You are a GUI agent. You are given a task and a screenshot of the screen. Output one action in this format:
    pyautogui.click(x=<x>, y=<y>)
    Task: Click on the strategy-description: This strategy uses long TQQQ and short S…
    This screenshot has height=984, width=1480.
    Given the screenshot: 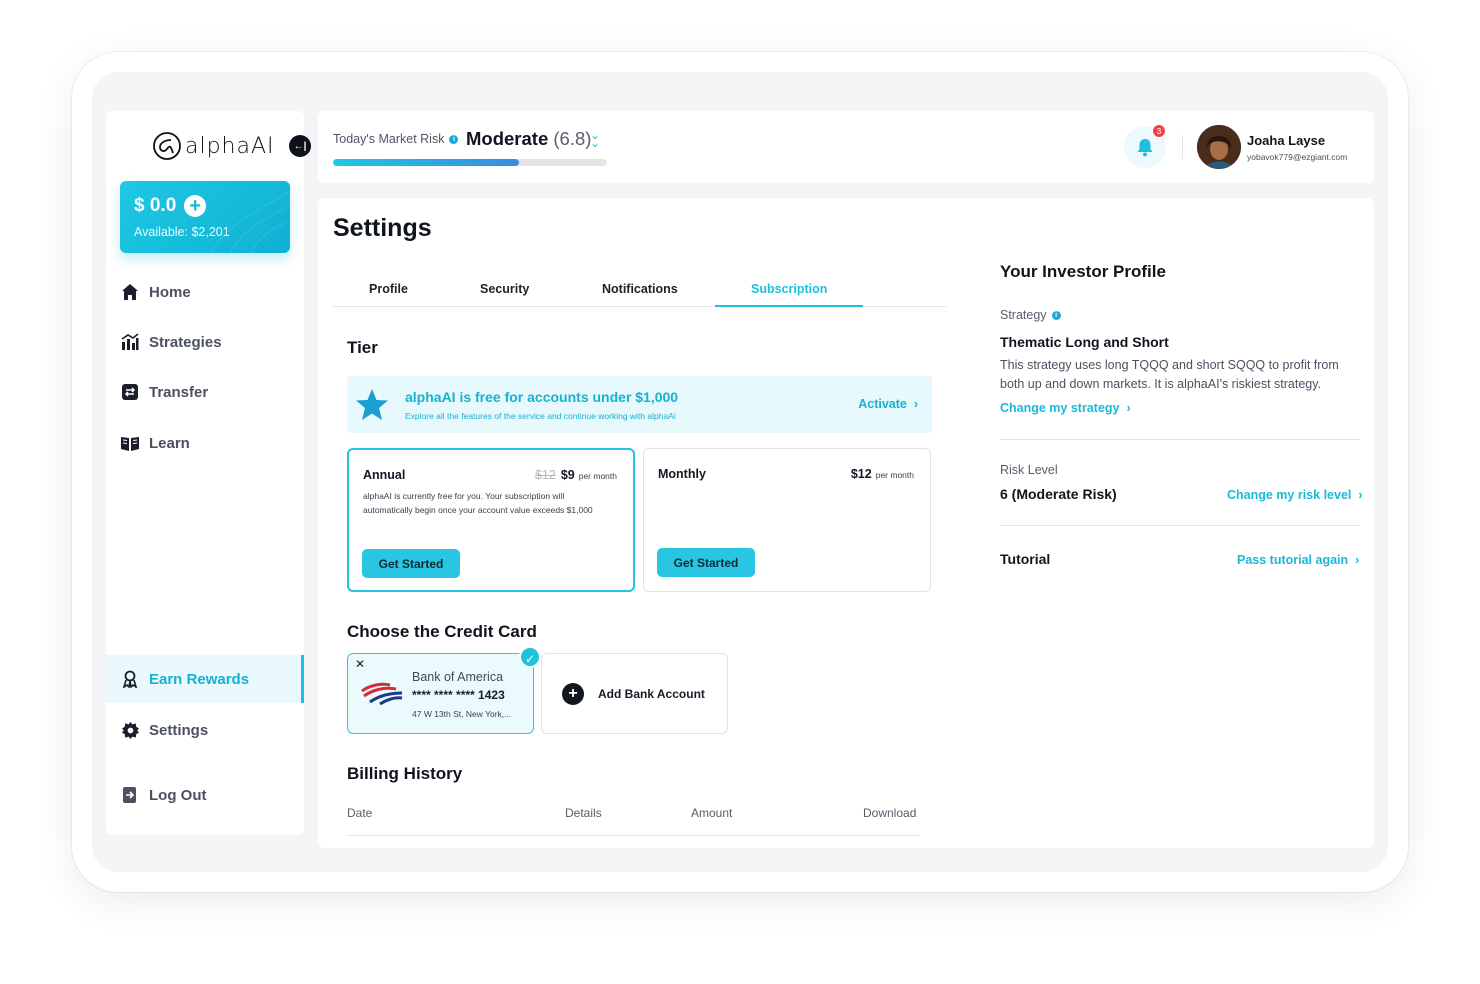 What is the action you would take?
    pyautogui.click(x=1169, y=374)
    